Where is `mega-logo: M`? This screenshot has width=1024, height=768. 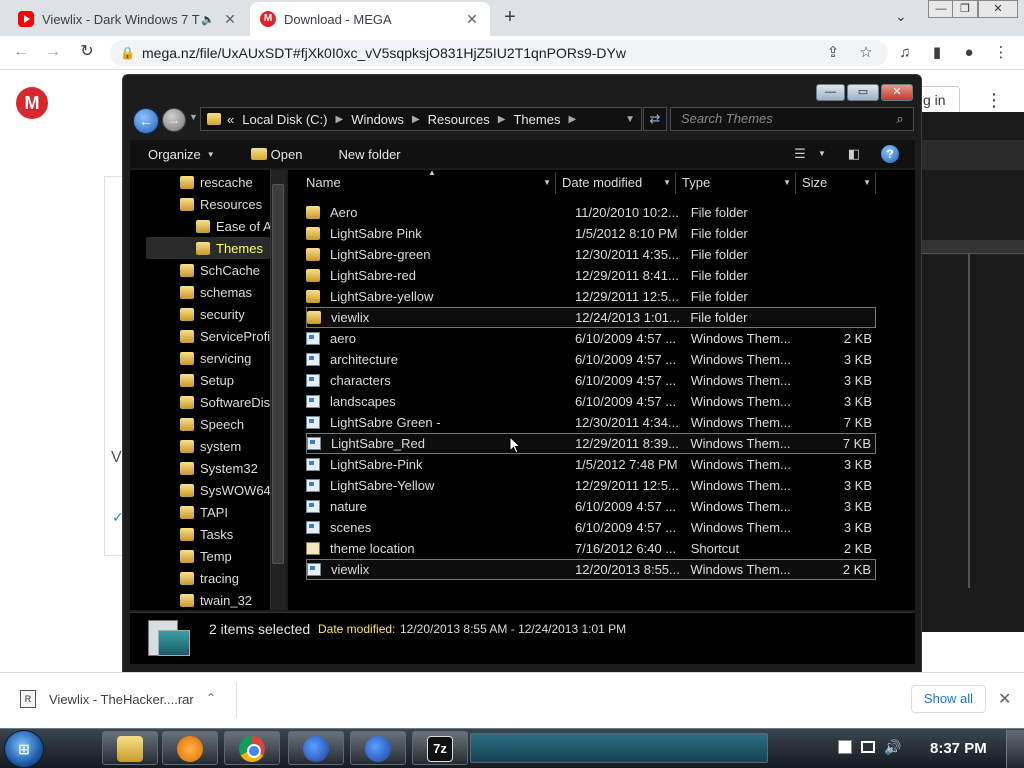
mega-logo: M is located at coordinates (32, 103).